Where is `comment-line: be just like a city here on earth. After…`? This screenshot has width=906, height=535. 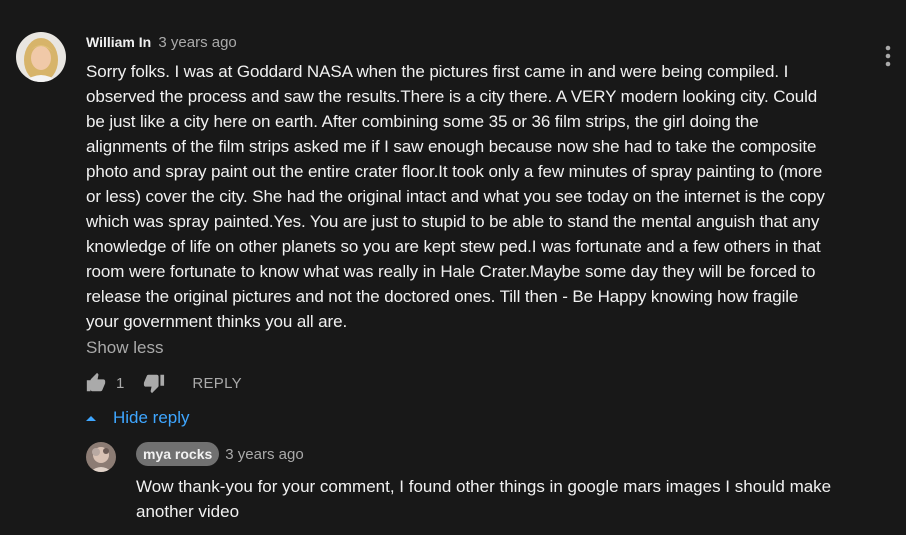 comment-line: be just like a city here on earth. After… is located at coordinates (422, 121).